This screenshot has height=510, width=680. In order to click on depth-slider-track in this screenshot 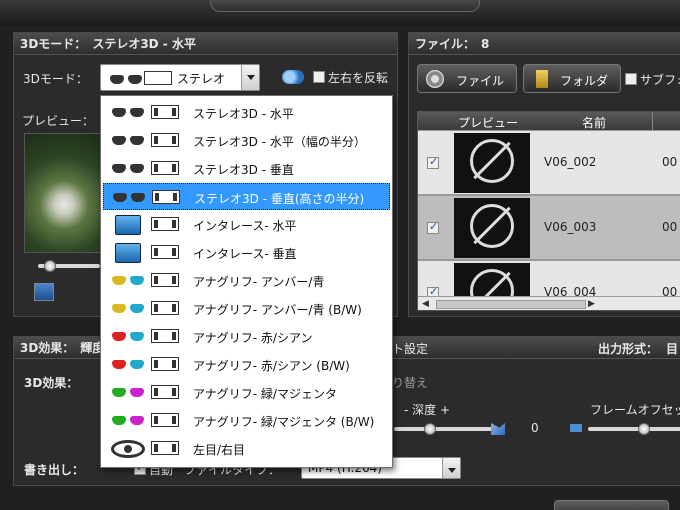, I will do `click(444, 429)`.